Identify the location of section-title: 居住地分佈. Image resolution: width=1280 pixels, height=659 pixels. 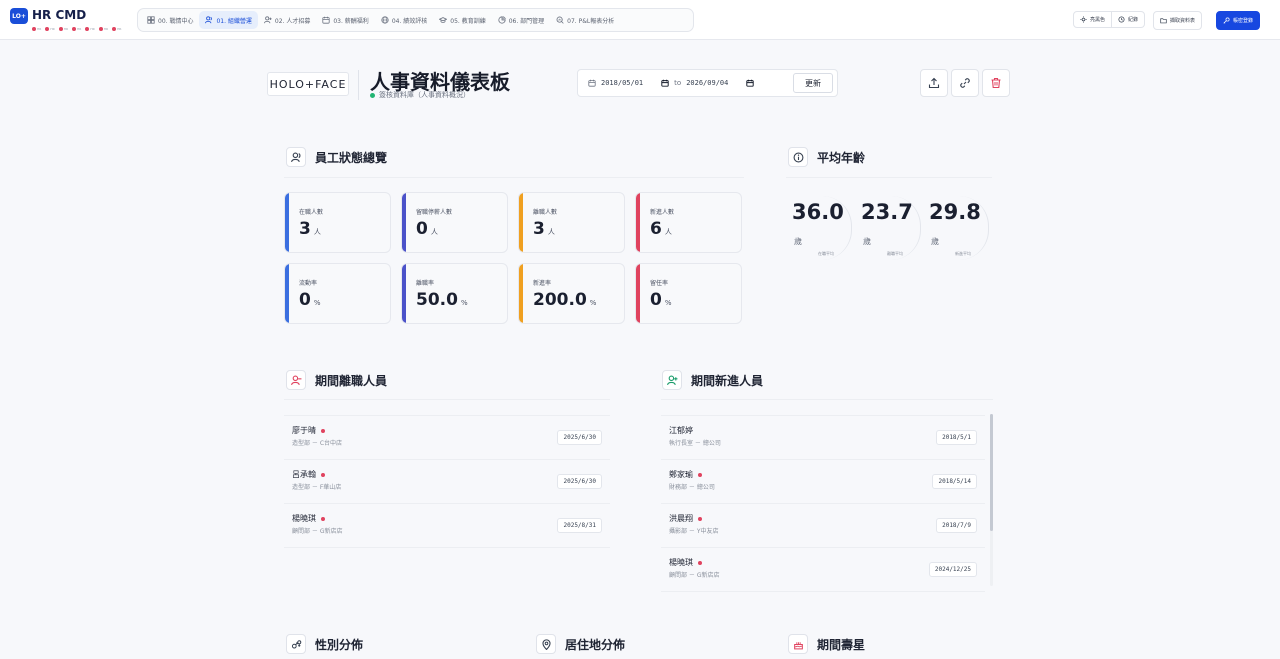
(595, 644).